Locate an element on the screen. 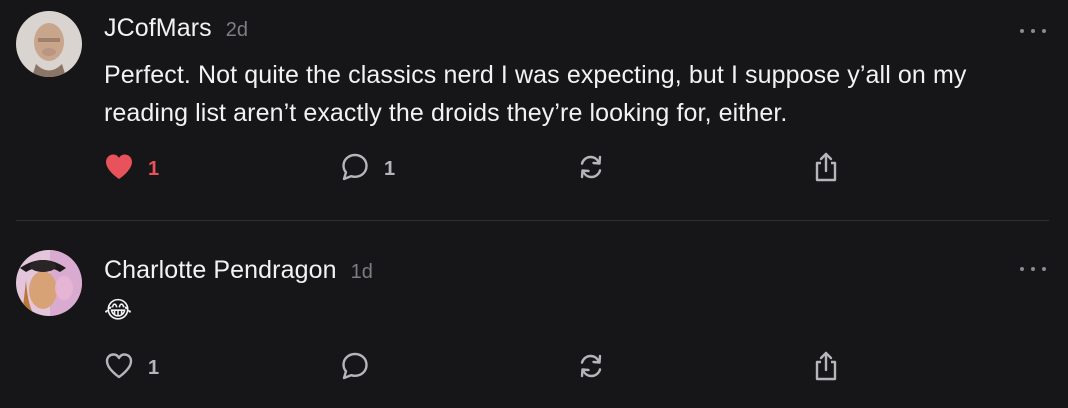 The height and width of the screenshot is (408, 1068). author-line: Charlotte Pendragon 1d is located at coordinates (238, 270).